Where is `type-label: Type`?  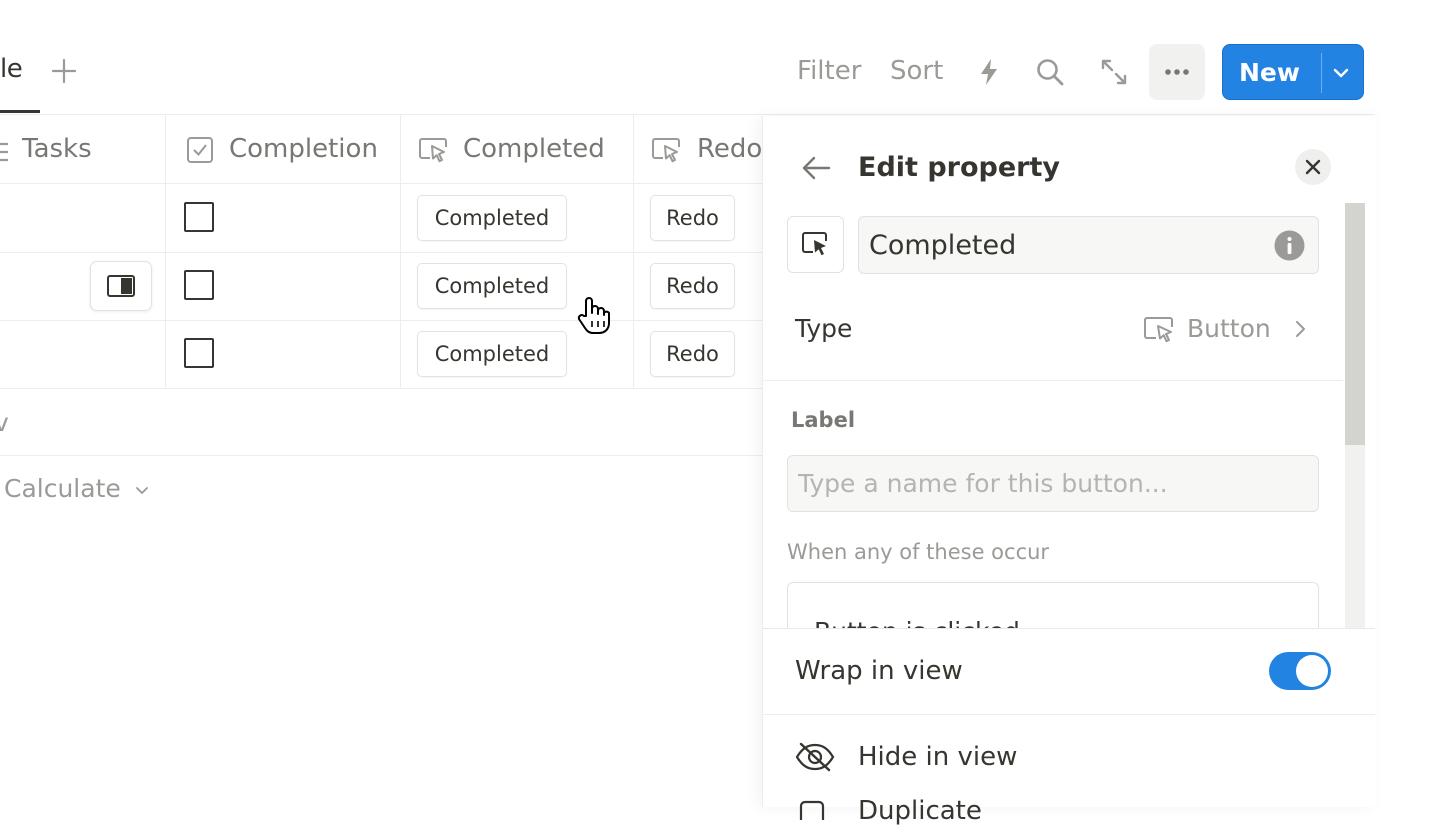
type-label: Type is located at coordinates (824, 328).